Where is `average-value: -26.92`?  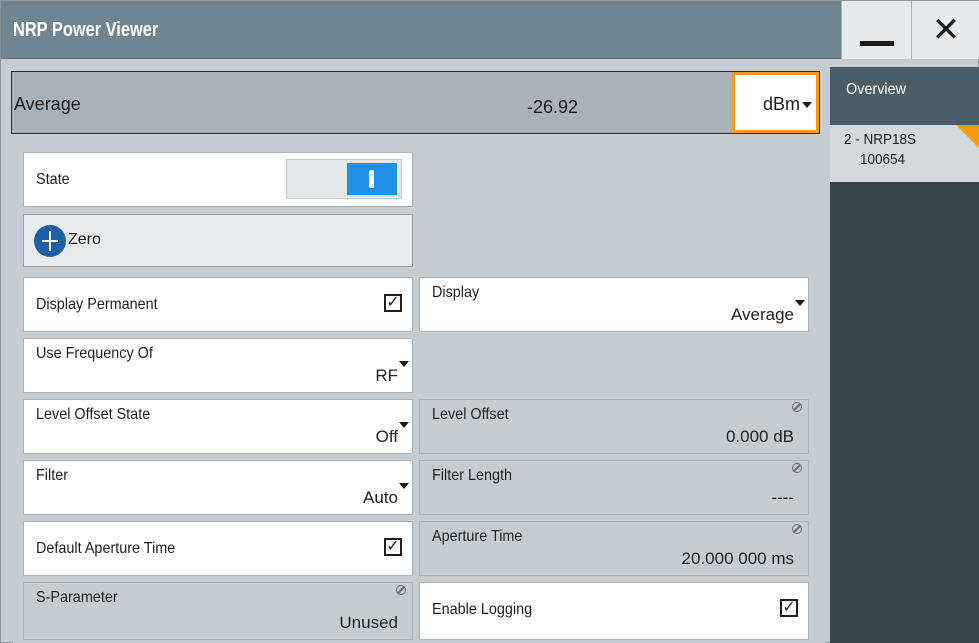 average-value: -26.92 is located at coordinates (553, 107).